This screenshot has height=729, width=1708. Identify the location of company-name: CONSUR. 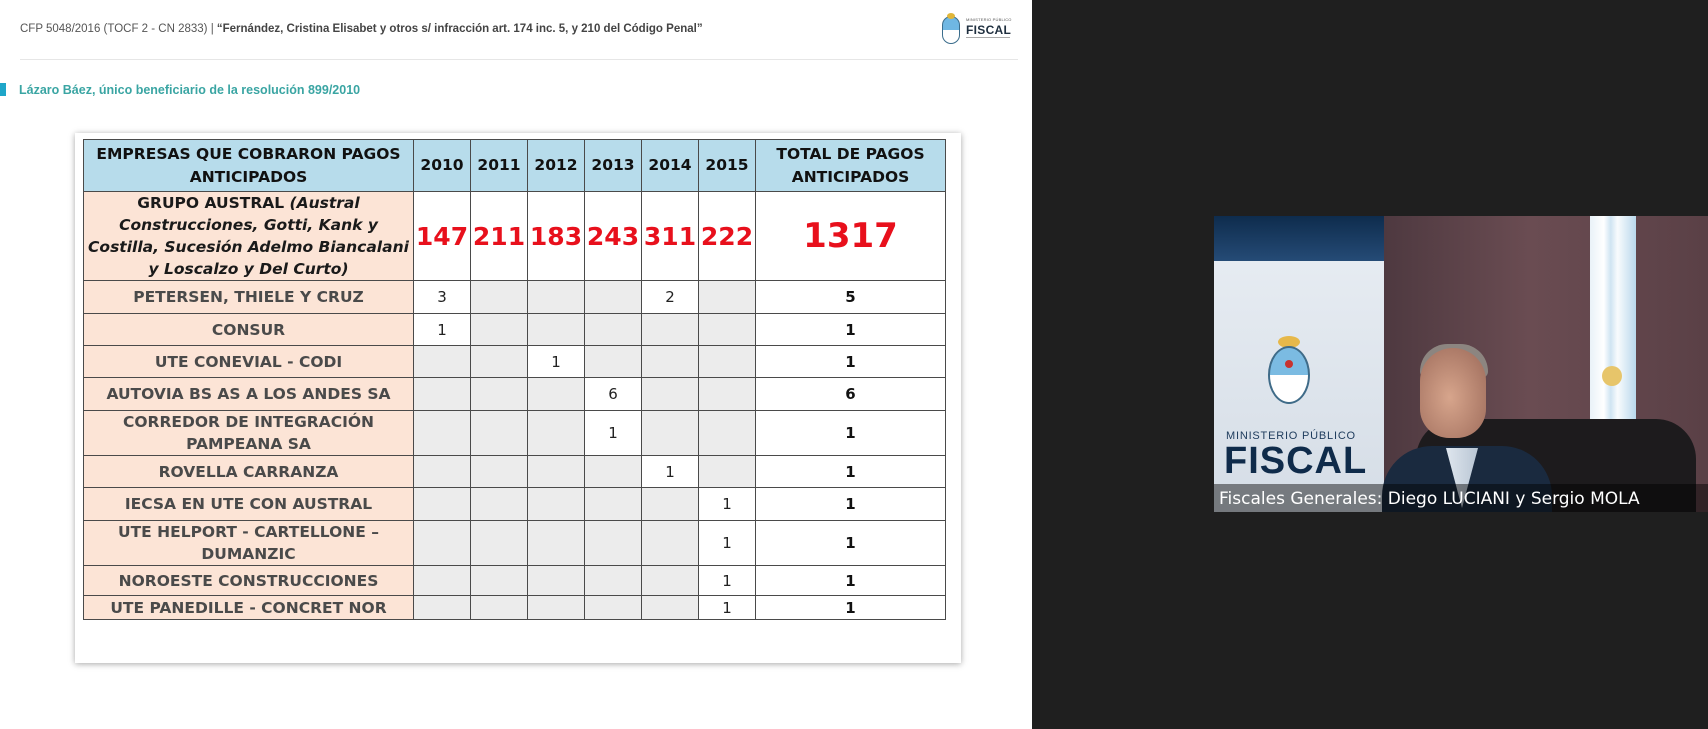
(248, 329).